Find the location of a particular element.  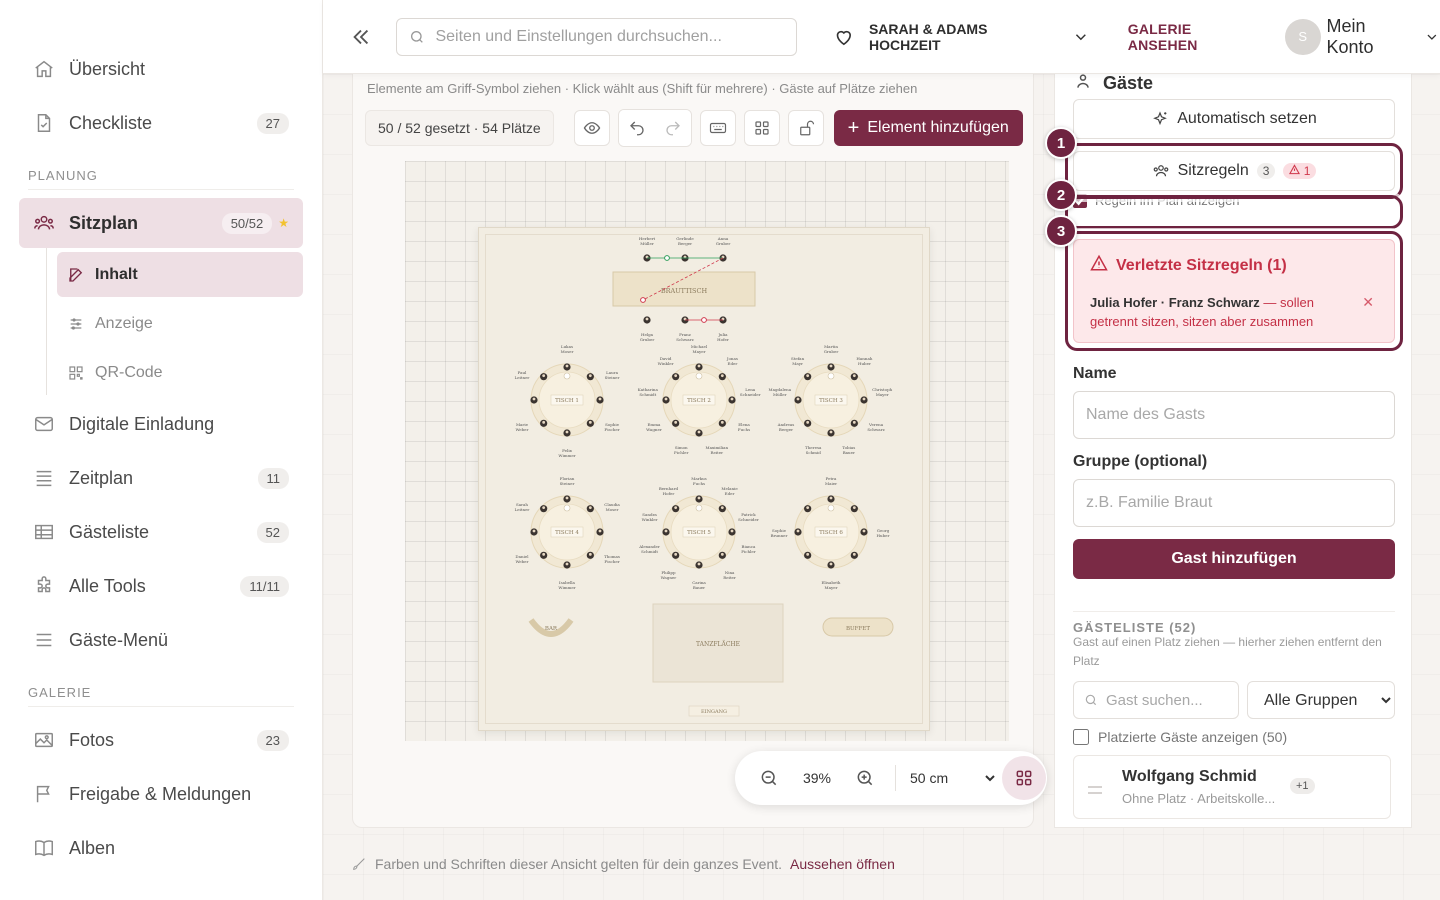

layout-button is located at coordinates (761, 128).